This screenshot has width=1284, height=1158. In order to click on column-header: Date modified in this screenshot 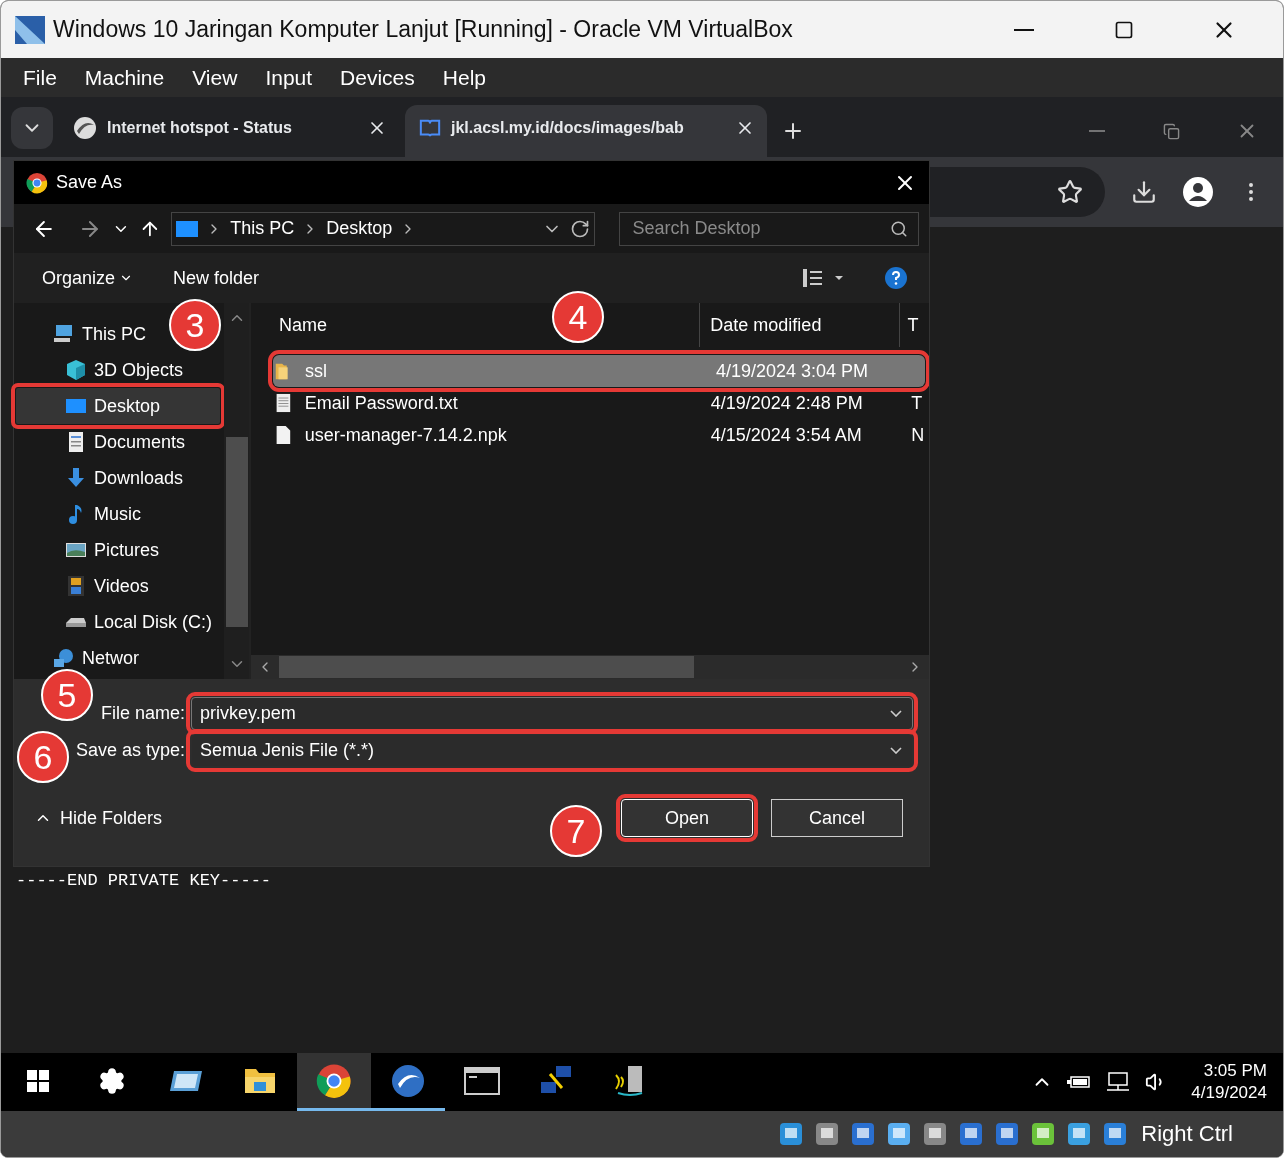, I will do `click(800, 325)`.